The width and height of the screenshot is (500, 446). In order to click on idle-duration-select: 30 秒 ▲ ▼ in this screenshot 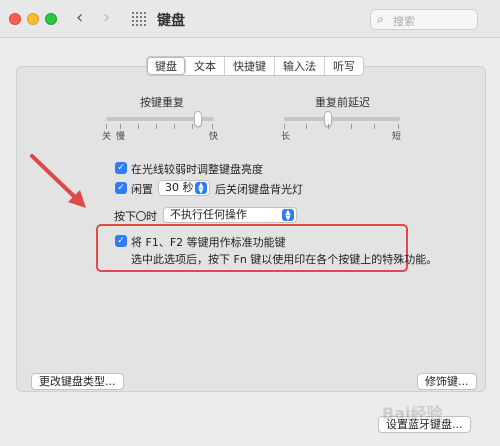, I will do `click(184, 188)`.